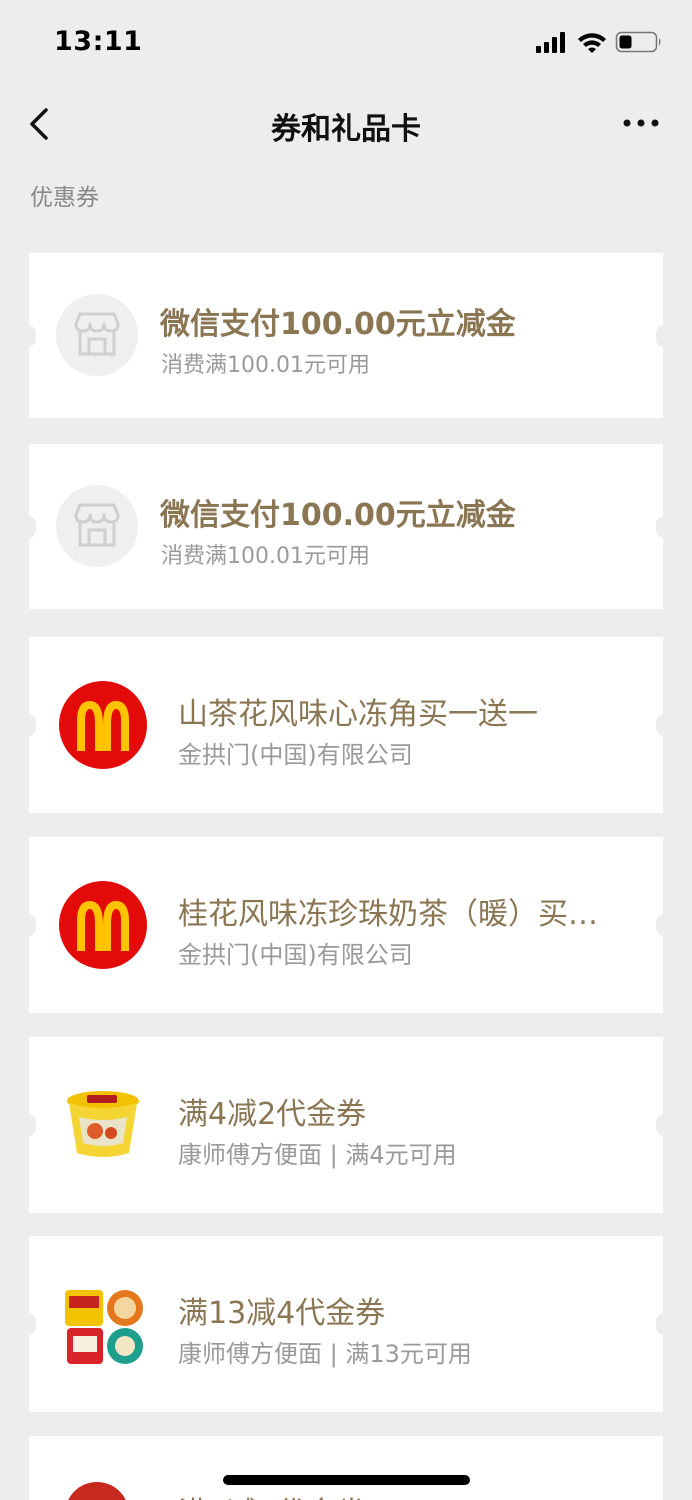 The height and width of the screenshot is (1500, 692). I want to click on coupon-card: 满13减4代金券 康师傅方便面 | 满13元可用, so click(346, 1324).